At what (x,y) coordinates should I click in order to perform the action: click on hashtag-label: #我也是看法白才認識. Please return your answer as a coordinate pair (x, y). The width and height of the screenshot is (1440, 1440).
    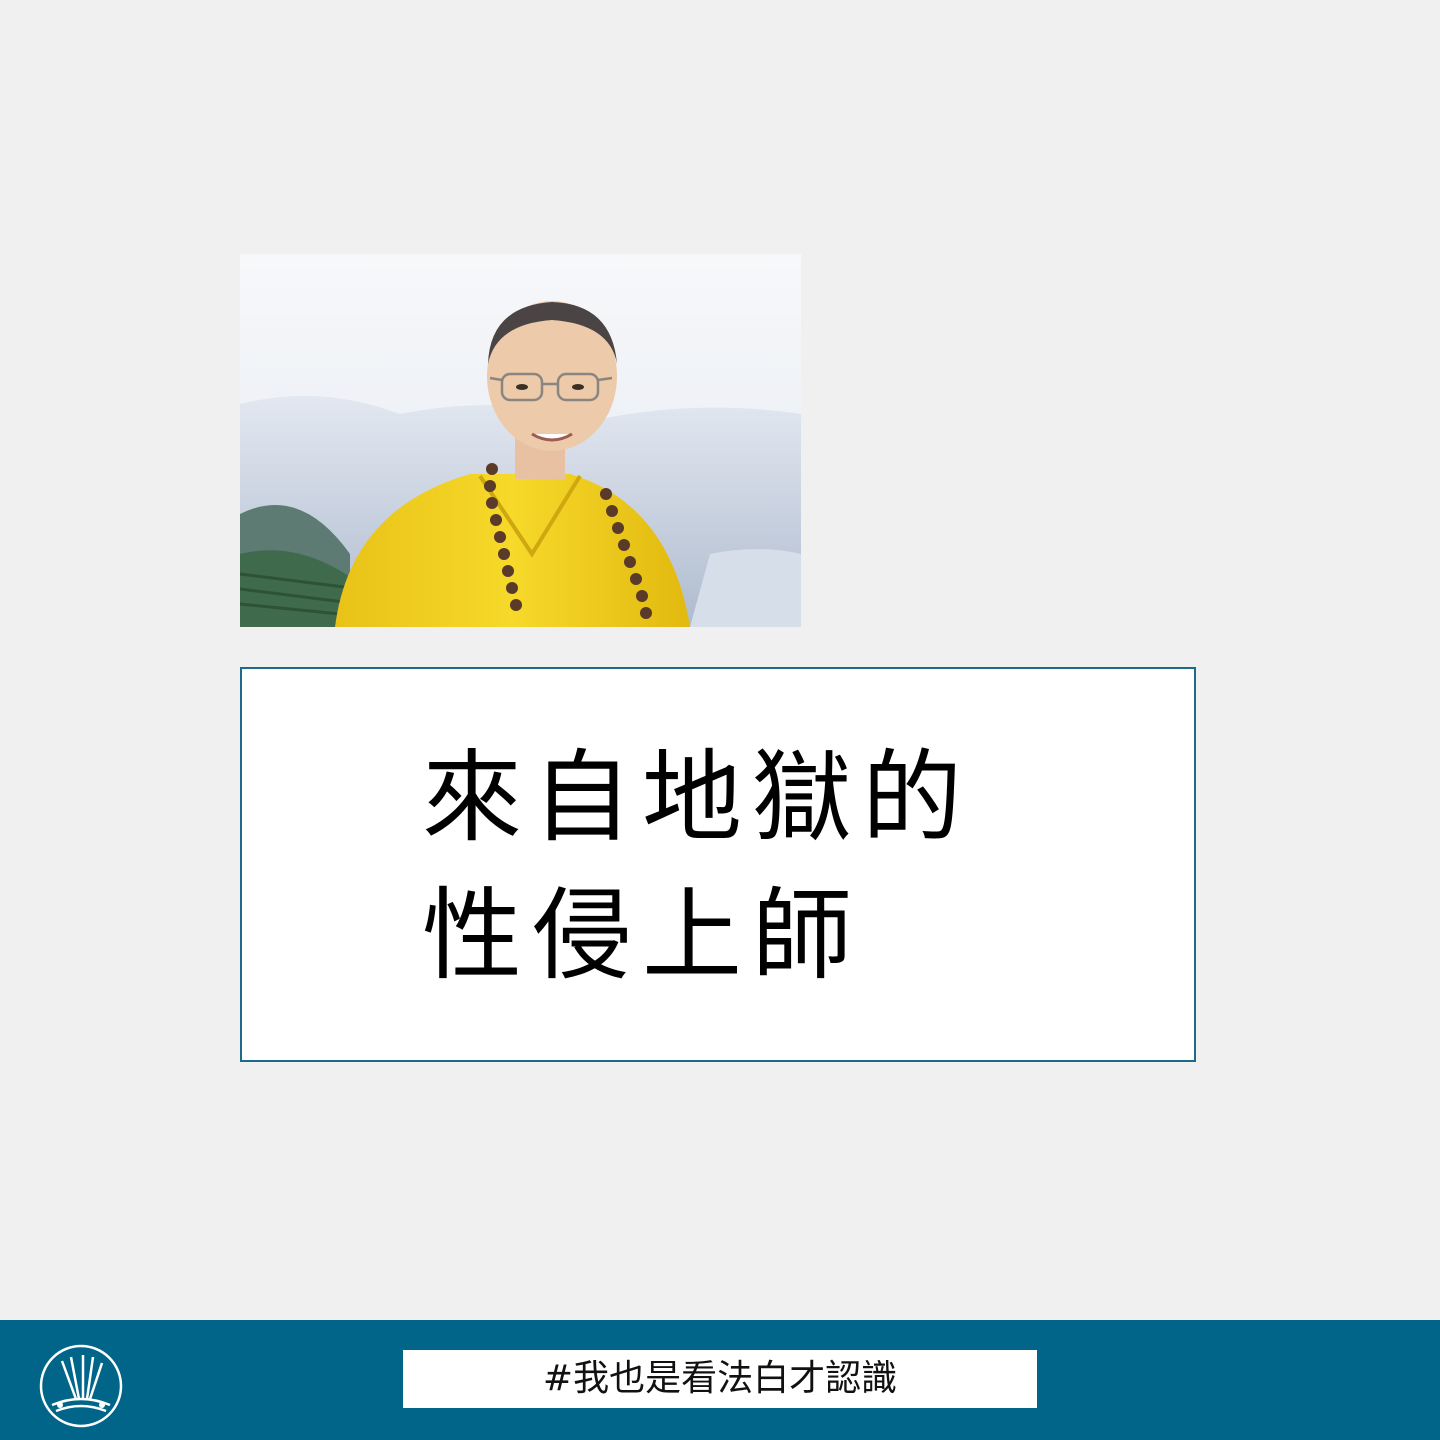
    Looking at the image, I should click on (720, 1379).